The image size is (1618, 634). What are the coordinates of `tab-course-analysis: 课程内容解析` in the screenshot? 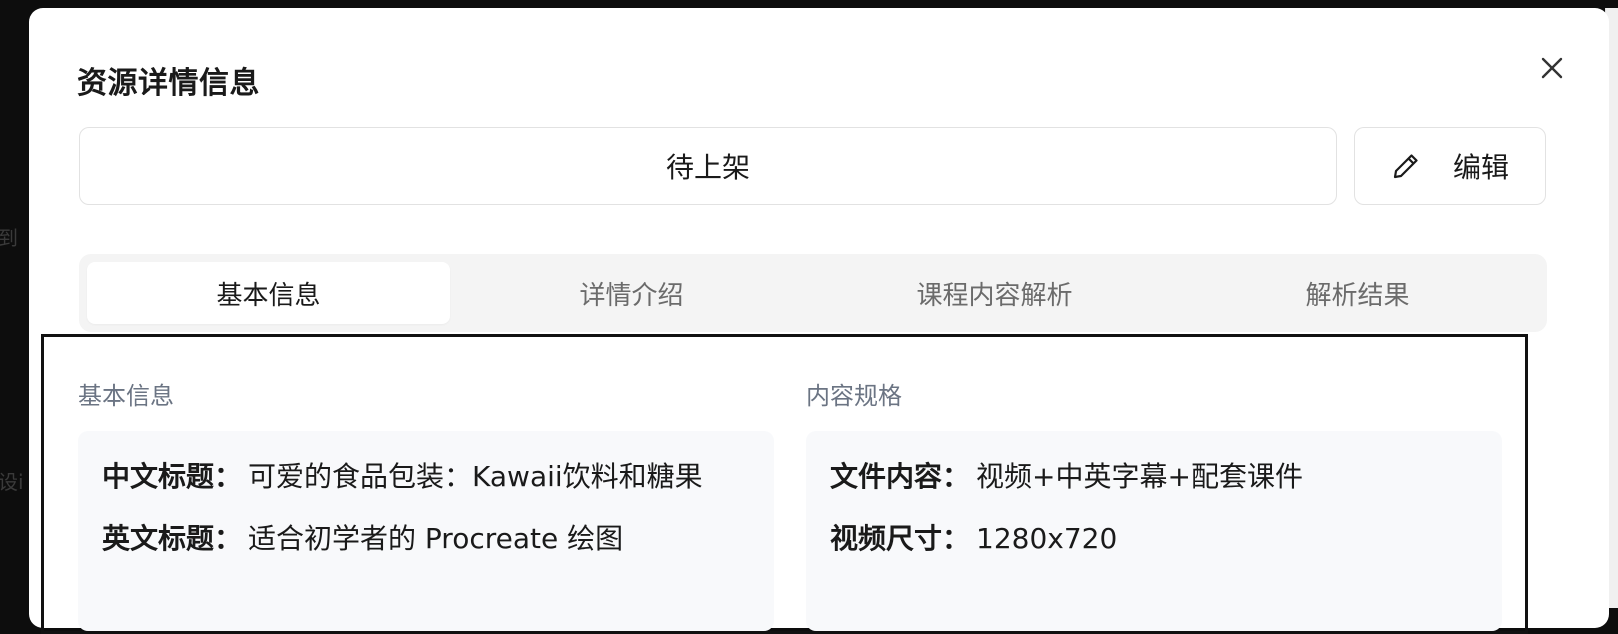 It's located at (994, 293).